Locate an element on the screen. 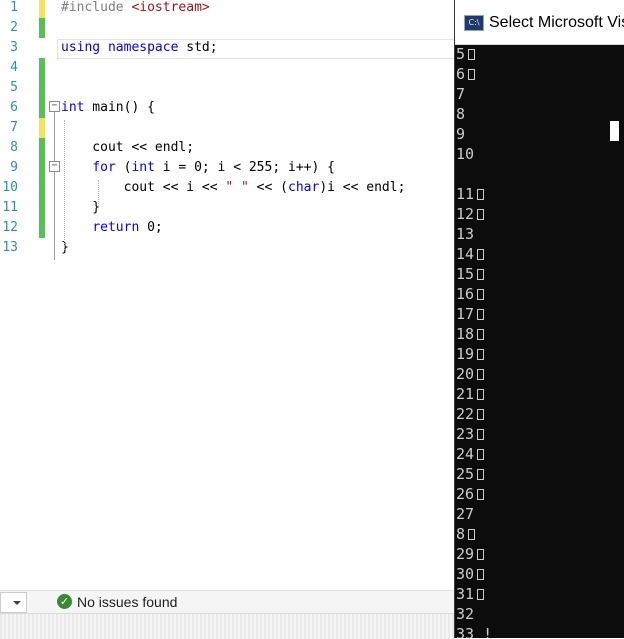 The width and height of the screenshot is (624, 639). console-line-text: 8 is located at coordinates (461, 114).